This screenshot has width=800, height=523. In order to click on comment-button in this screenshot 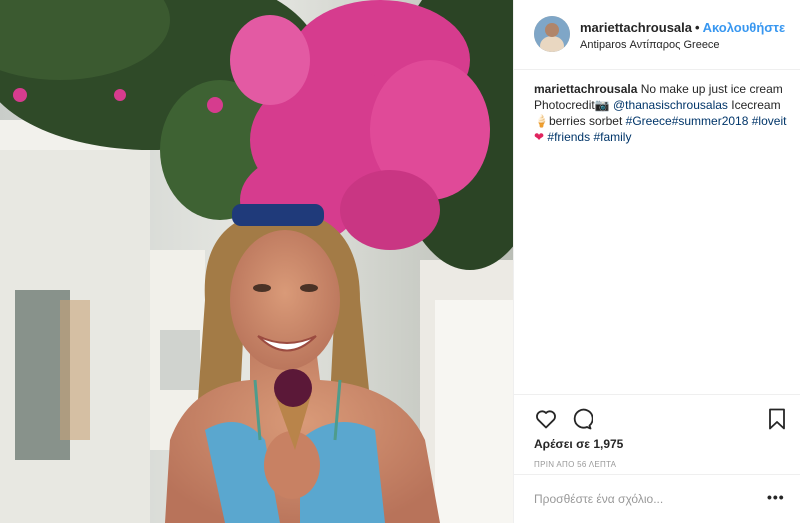, I will do `click(581, 419)`.